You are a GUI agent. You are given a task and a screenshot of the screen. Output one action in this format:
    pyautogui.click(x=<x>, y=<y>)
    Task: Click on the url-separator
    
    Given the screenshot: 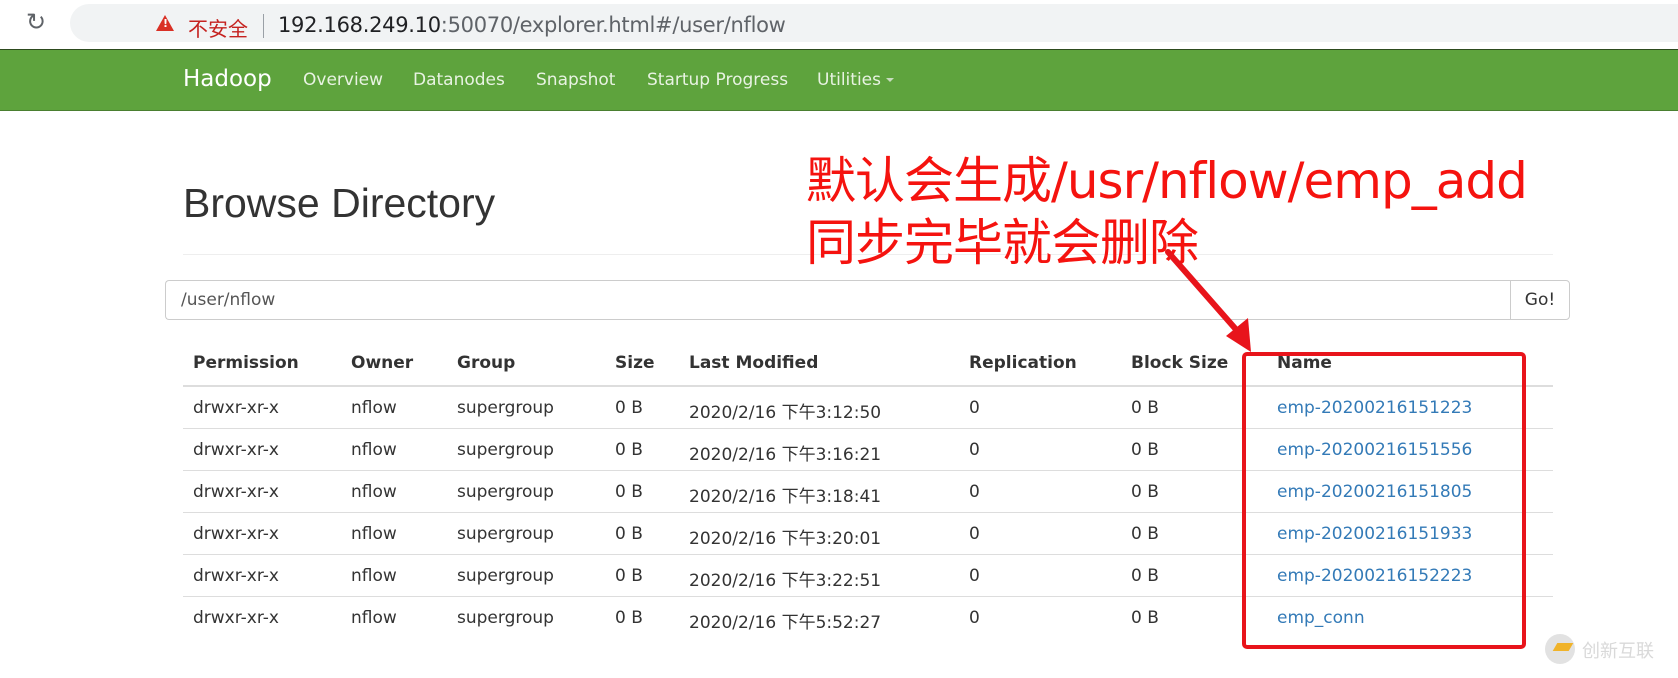 What is the action you would take?
    pyautogui.click(x=263, y=26)
    